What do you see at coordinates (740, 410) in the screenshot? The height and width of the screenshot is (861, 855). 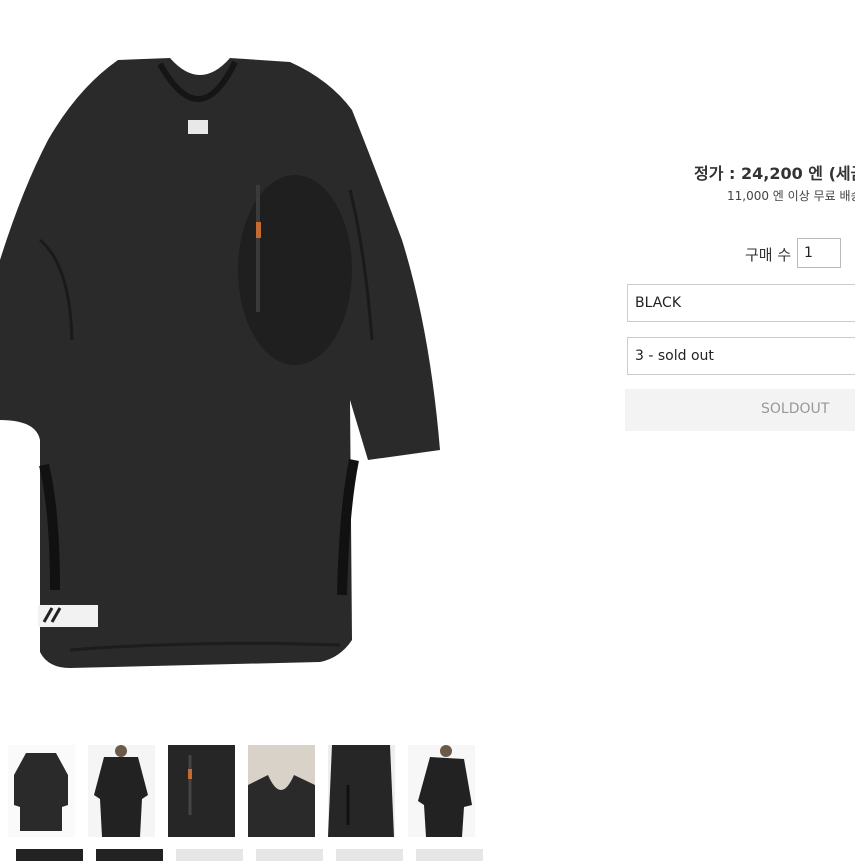 I see `soldout-button: SOLDOUT` at bounding box center [740, 410].